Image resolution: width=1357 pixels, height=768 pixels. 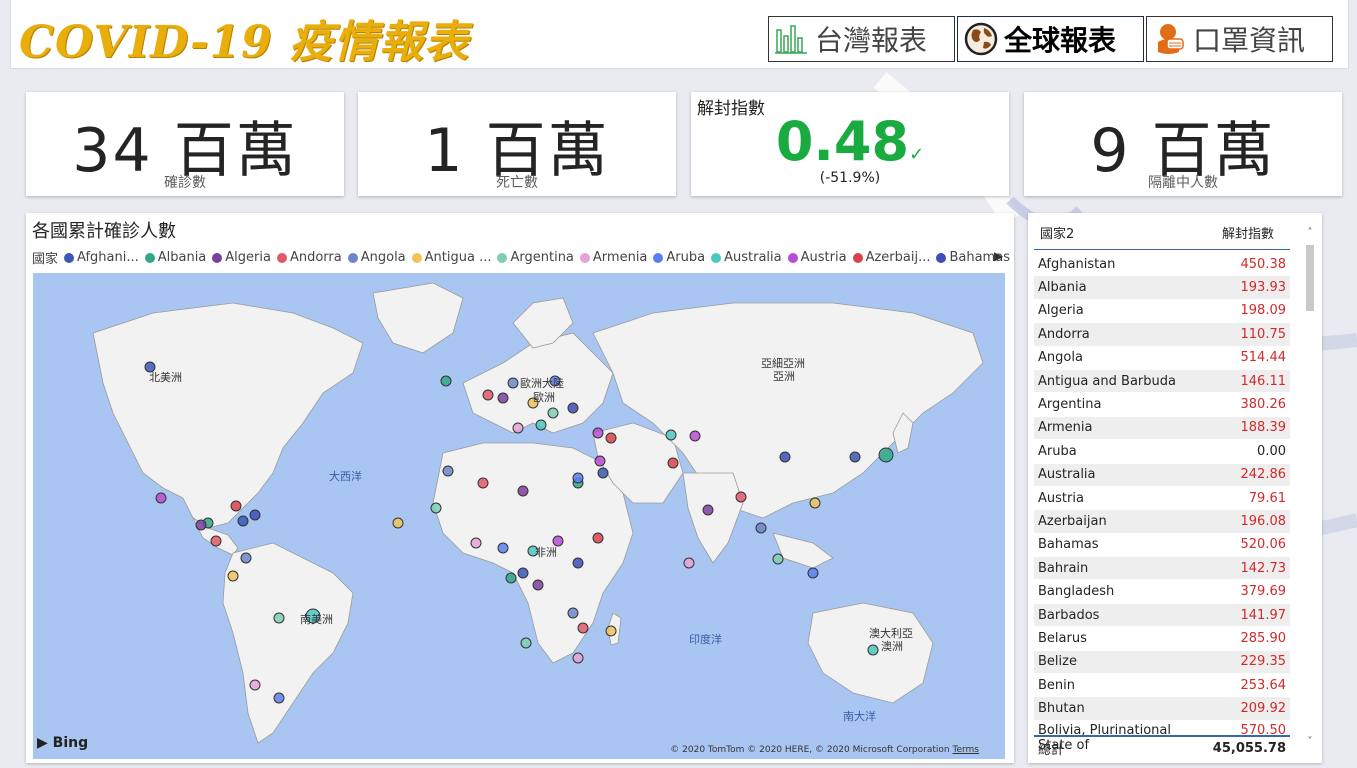 What do you see at coordinates (1162, 639) in the screenshot?
I see `table-row: Belarus 285.90` at bounding box center [1162, 639].